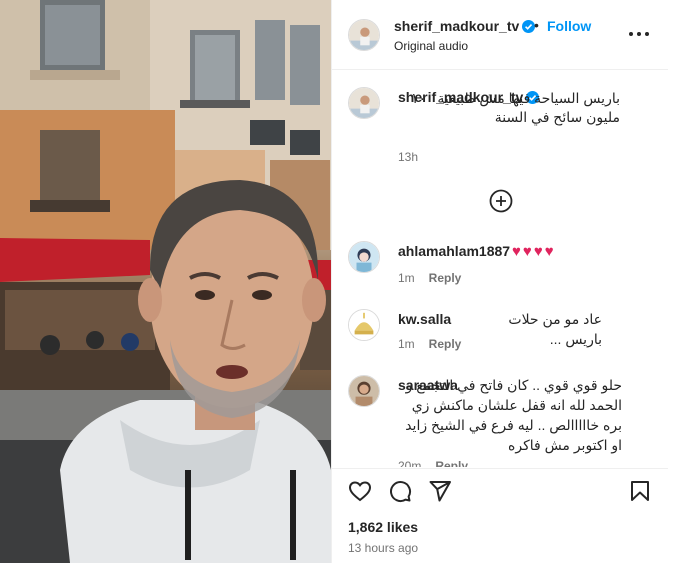  I want to click on commenter-username: kw.salla, so click(424, 319).